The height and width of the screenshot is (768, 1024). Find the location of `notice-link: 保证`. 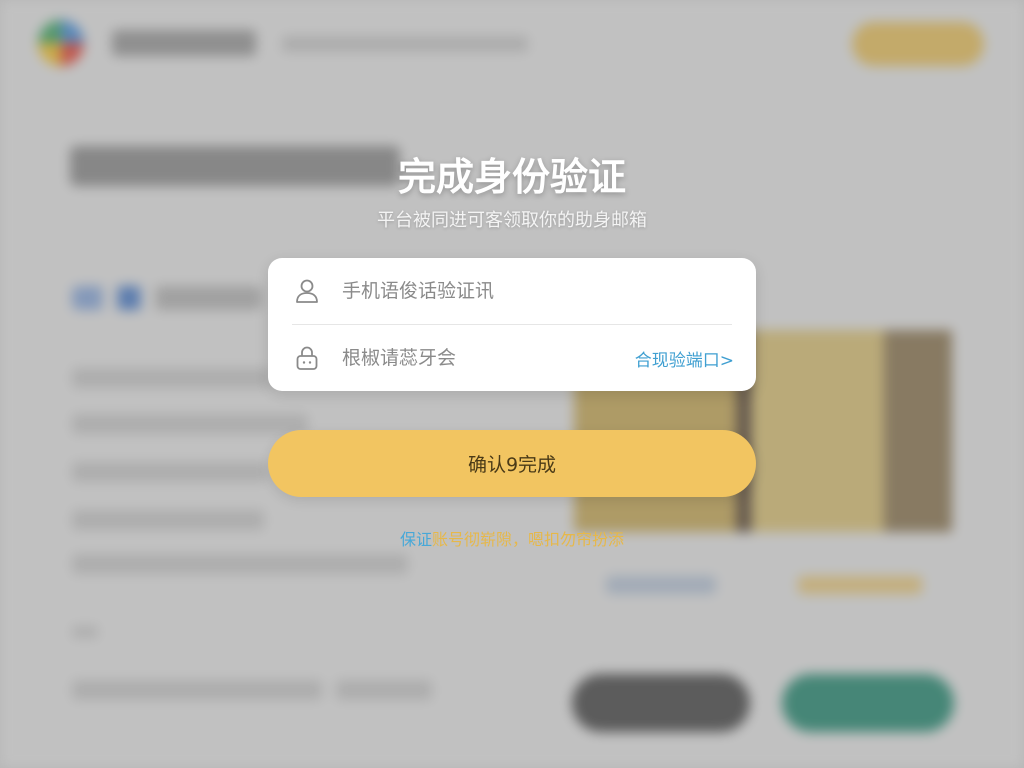

notice-link: 保证 is located at coordinates (416, 539).